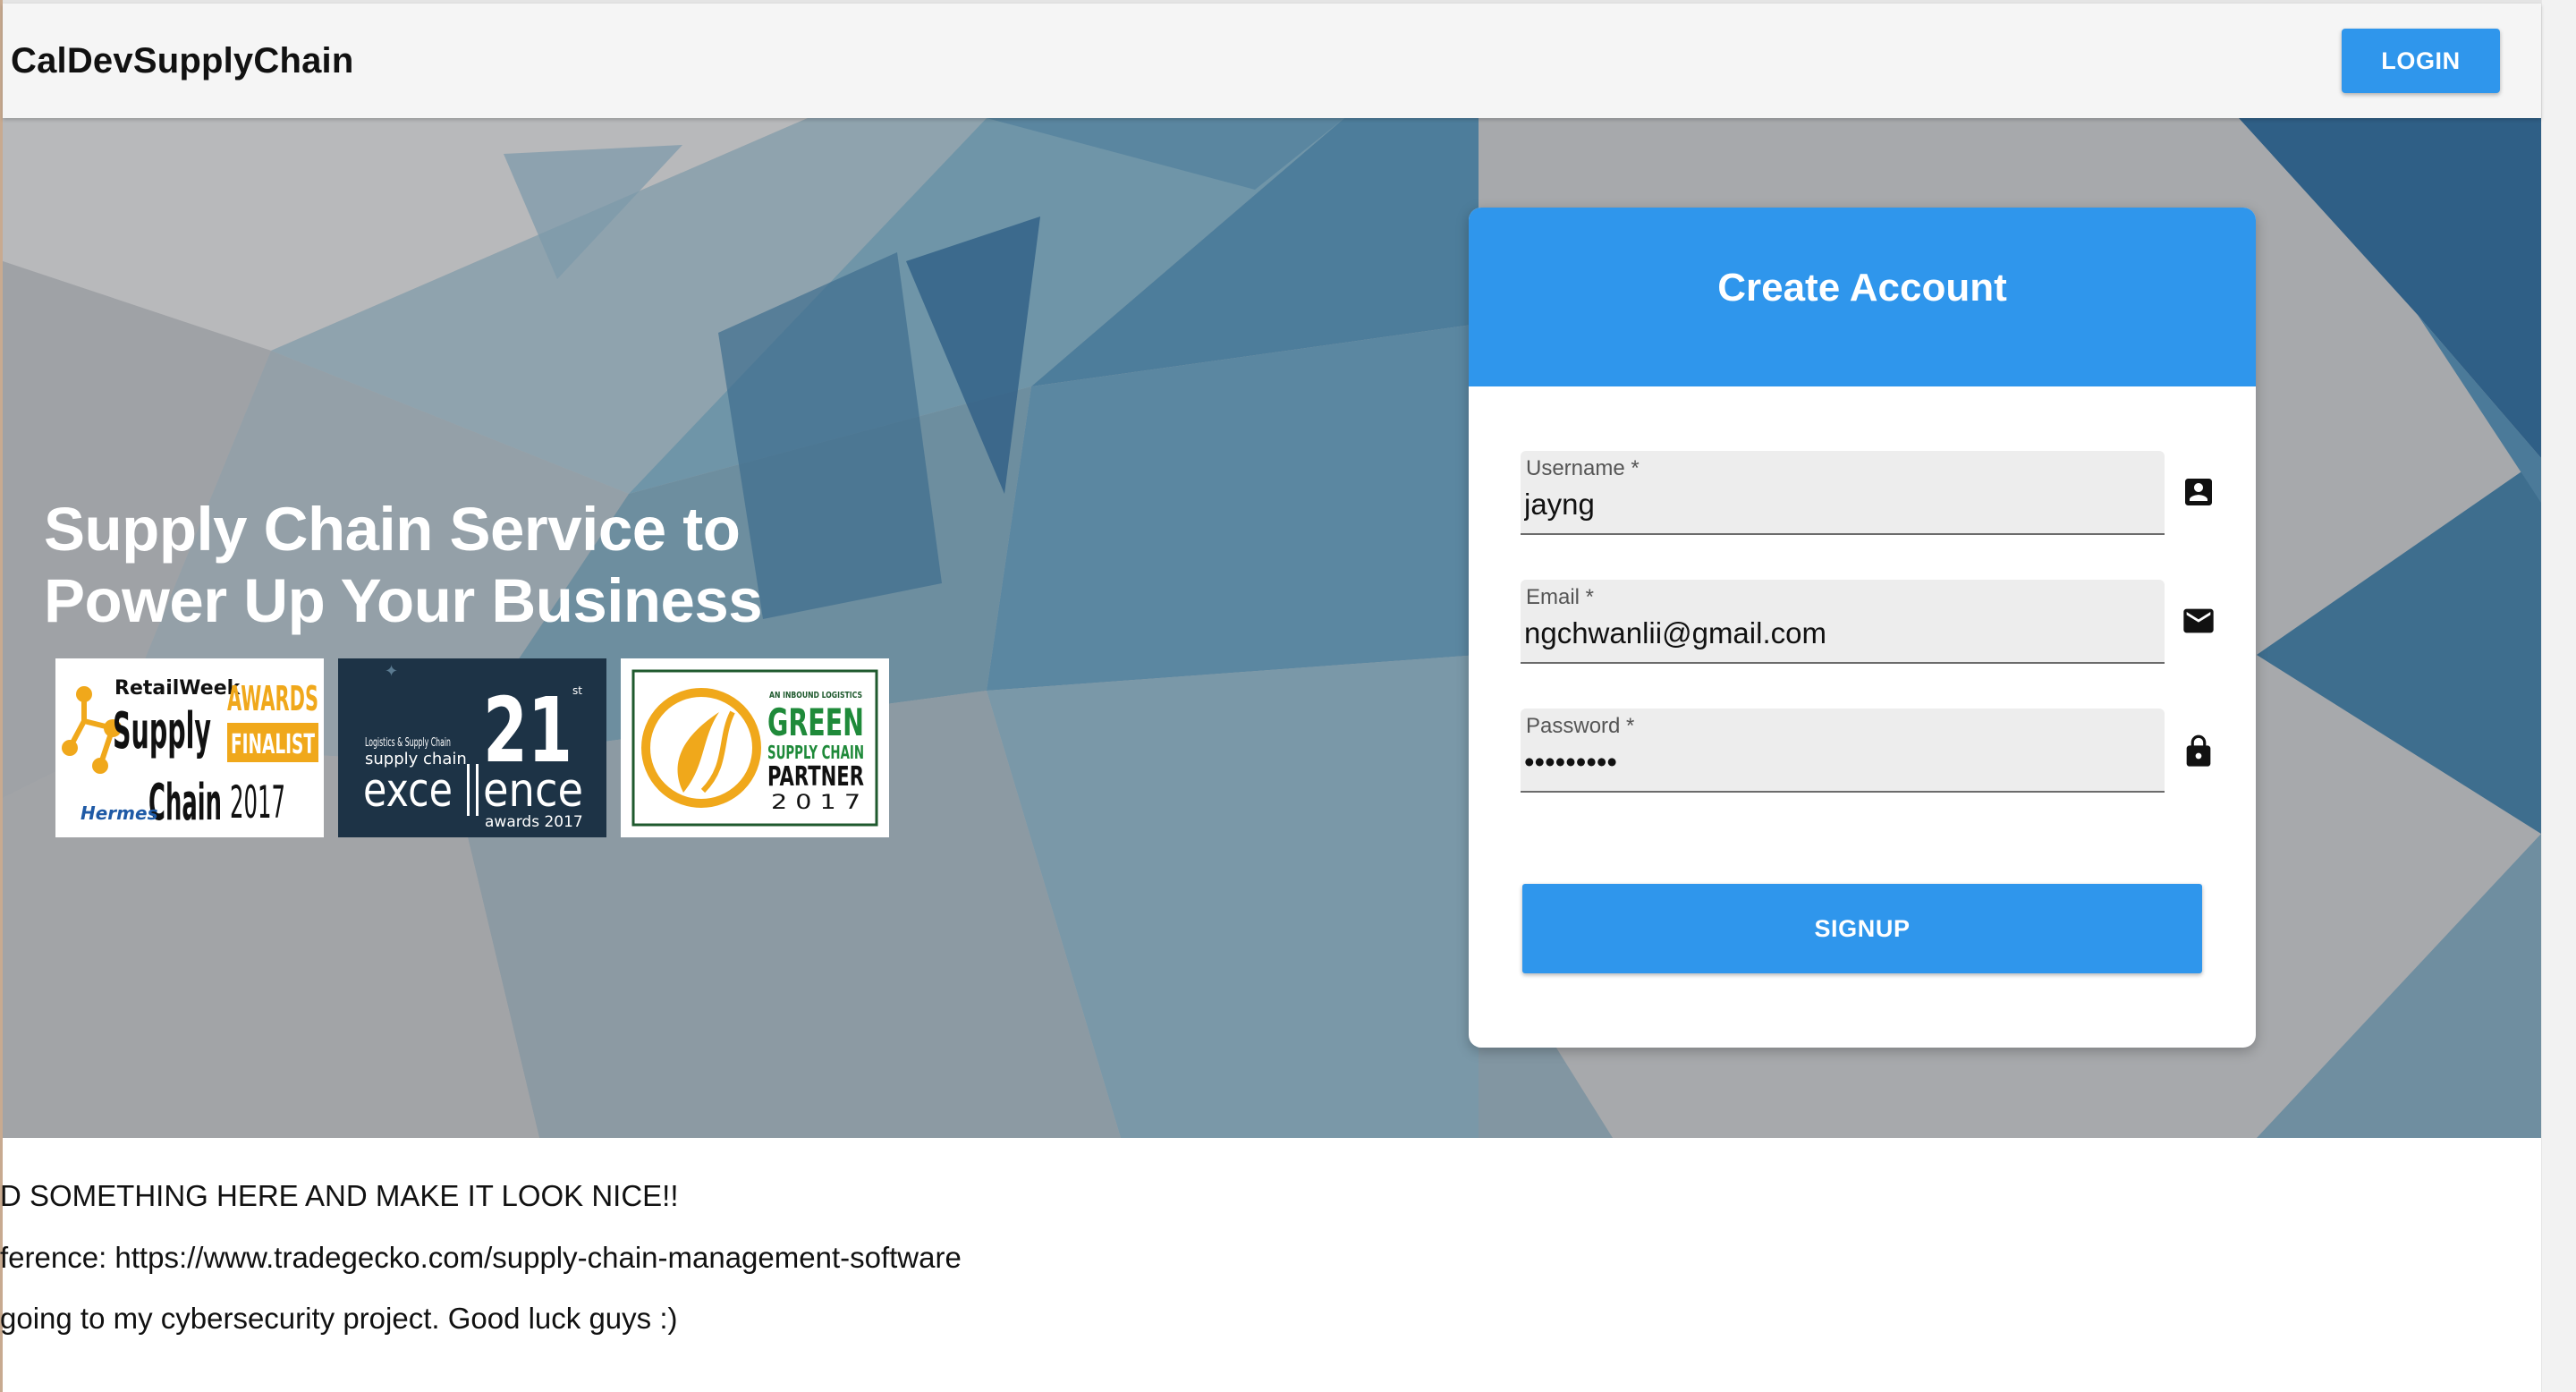  What do you see at coordinates (534, 822) in the screenshot?
I see `svg-text: awards 2017` at bounding box center [534, 822].